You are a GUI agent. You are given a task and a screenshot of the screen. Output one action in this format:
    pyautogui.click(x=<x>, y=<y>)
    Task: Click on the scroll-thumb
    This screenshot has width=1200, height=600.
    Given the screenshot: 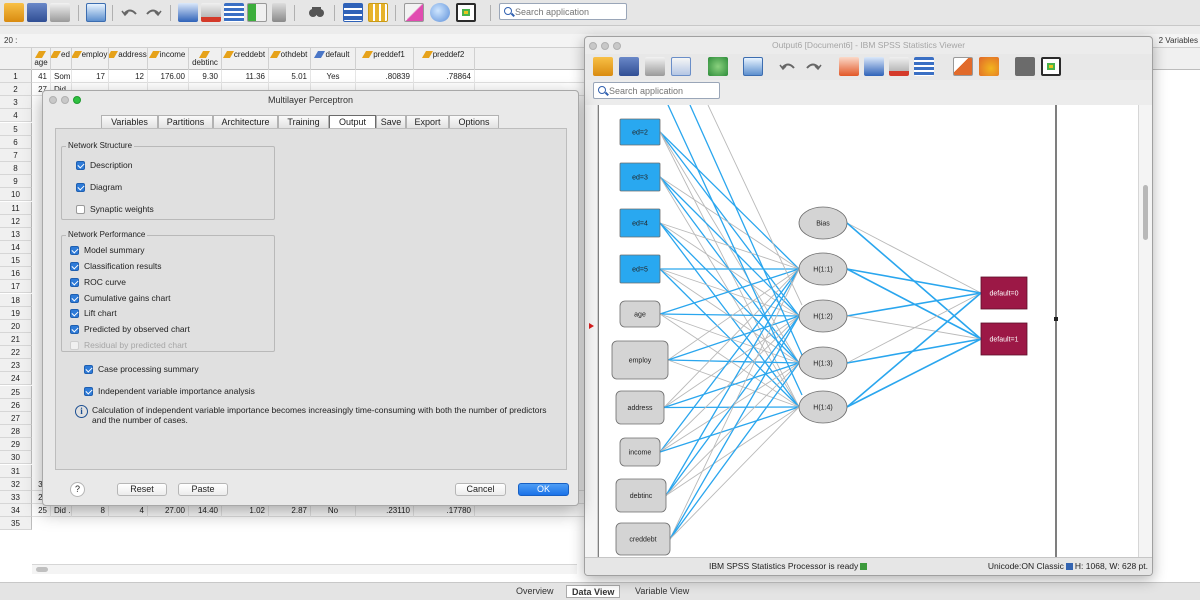 What is the action you would take?
    pyautogui.click(x=1145, y=212)
    